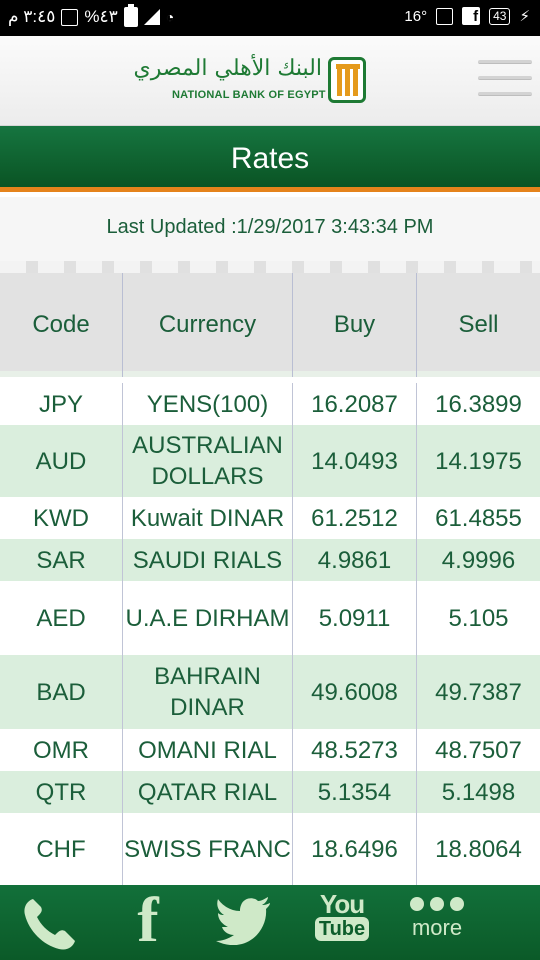 This screenshot has width=540, height=960. I want to click on table-row: CHF SWISS FRANC 18.6496 18.8064, so click(270, 849).